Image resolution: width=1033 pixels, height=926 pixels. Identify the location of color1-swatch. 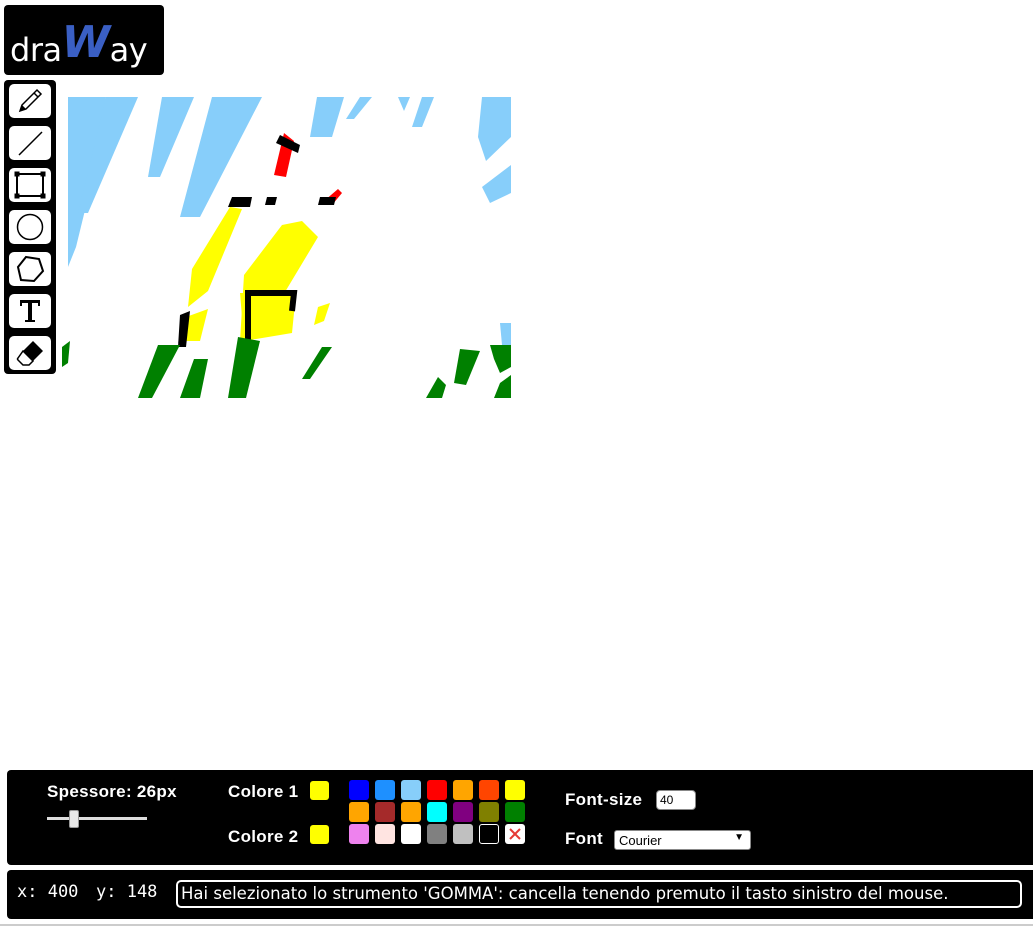
(319, 790).